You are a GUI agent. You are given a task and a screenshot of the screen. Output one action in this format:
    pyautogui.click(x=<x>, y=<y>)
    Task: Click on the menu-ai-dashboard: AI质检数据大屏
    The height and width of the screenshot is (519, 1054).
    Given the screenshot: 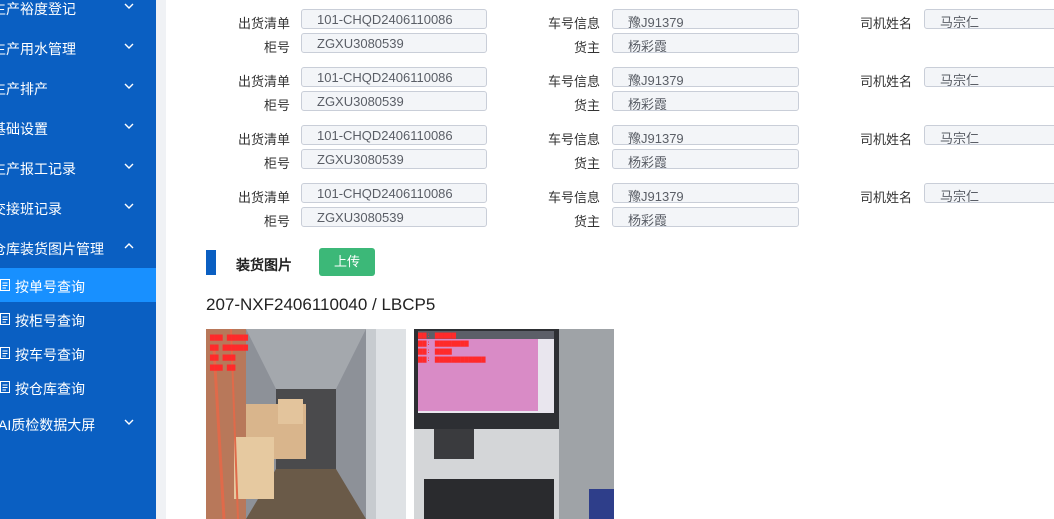 What is the action you would take?
    pyautogui.click(x=78, y=424)
    